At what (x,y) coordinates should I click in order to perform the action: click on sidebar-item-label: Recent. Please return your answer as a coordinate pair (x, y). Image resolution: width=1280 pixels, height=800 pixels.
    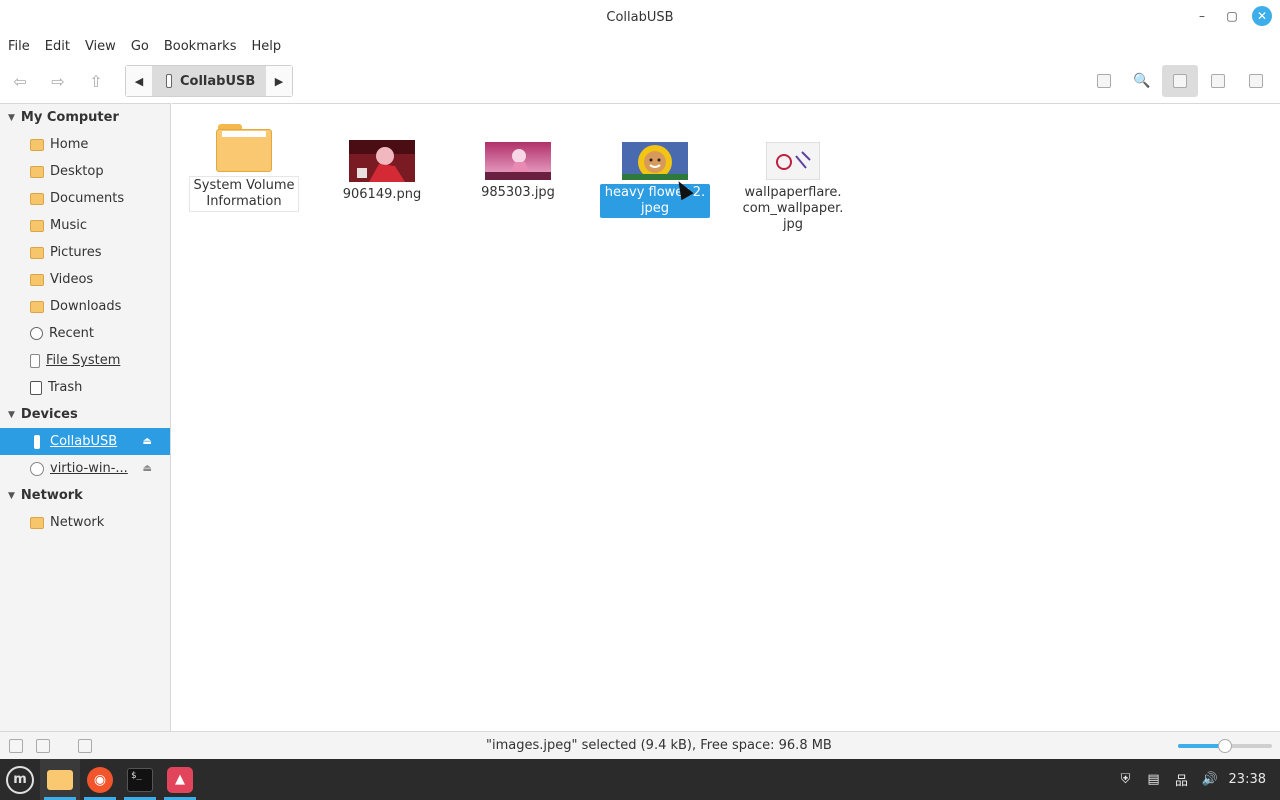
    Looking at the image, I should click on (71, 333).